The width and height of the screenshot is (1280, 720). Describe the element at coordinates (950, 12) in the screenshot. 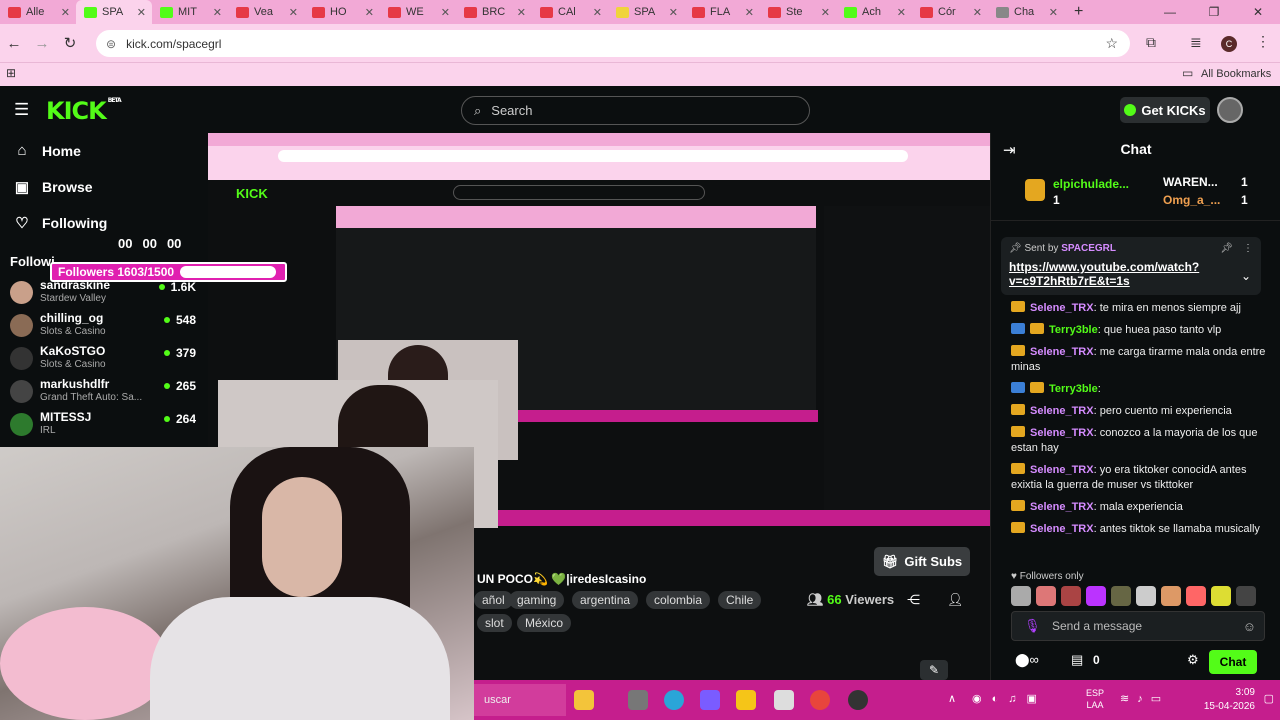

I see `browser-tab: Cór ✕` at that location.